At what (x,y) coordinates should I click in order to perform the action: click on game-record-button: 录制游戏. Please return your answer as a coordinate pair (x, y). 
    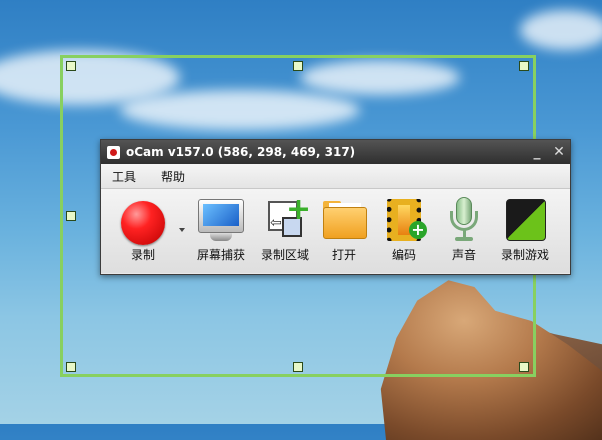
    Looking at the image, I should click on (525, 230).